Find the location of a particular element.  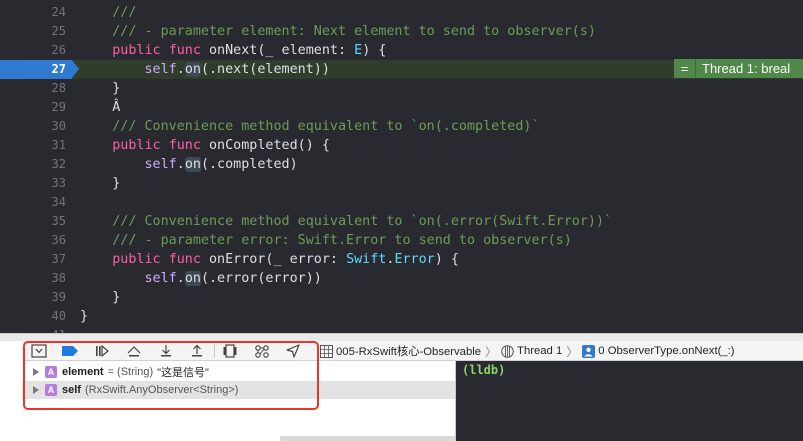

code-line: 41 is located at coordinates (401, 329).